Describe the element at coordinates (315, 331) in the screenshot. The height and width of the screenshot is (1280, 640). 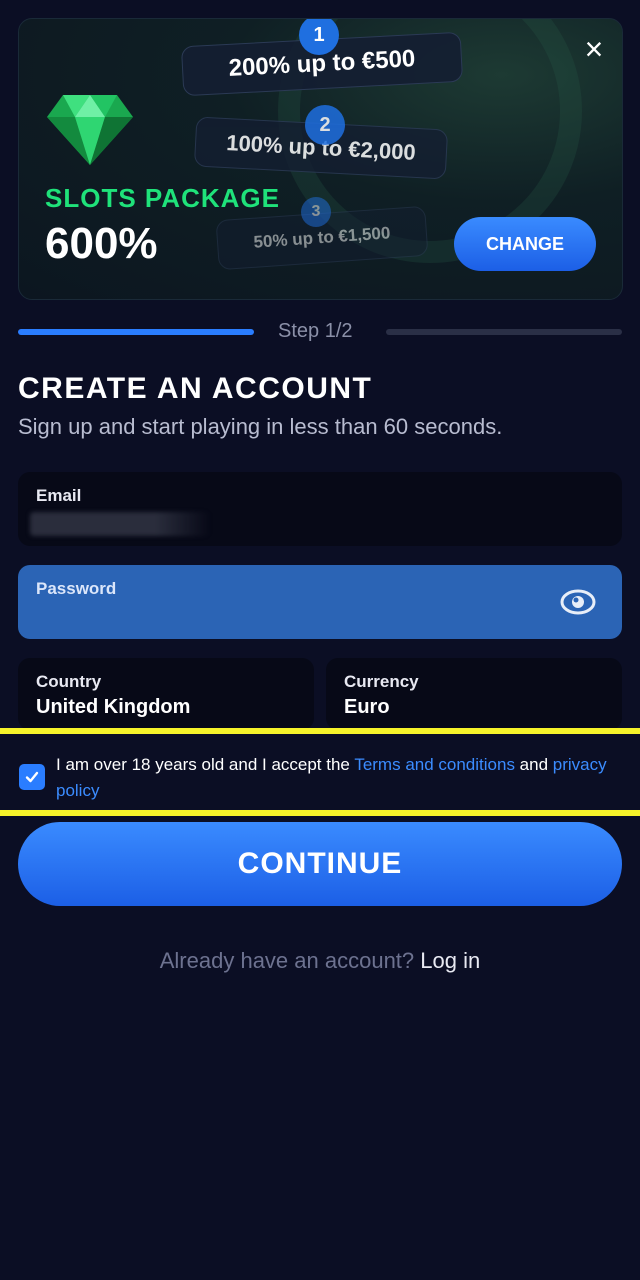
I see `step-label: Step 1/2` at that location.